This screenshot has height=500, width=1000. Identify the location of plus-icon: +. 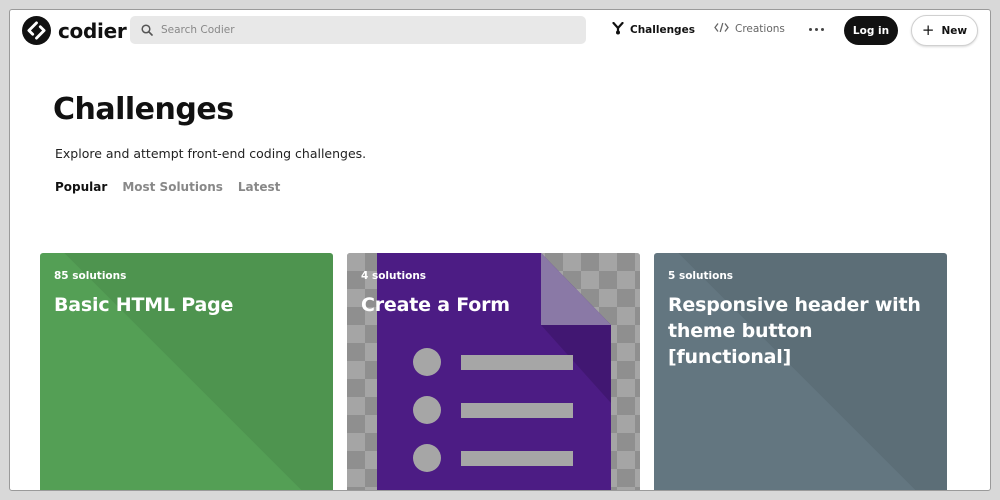
(928, 30).